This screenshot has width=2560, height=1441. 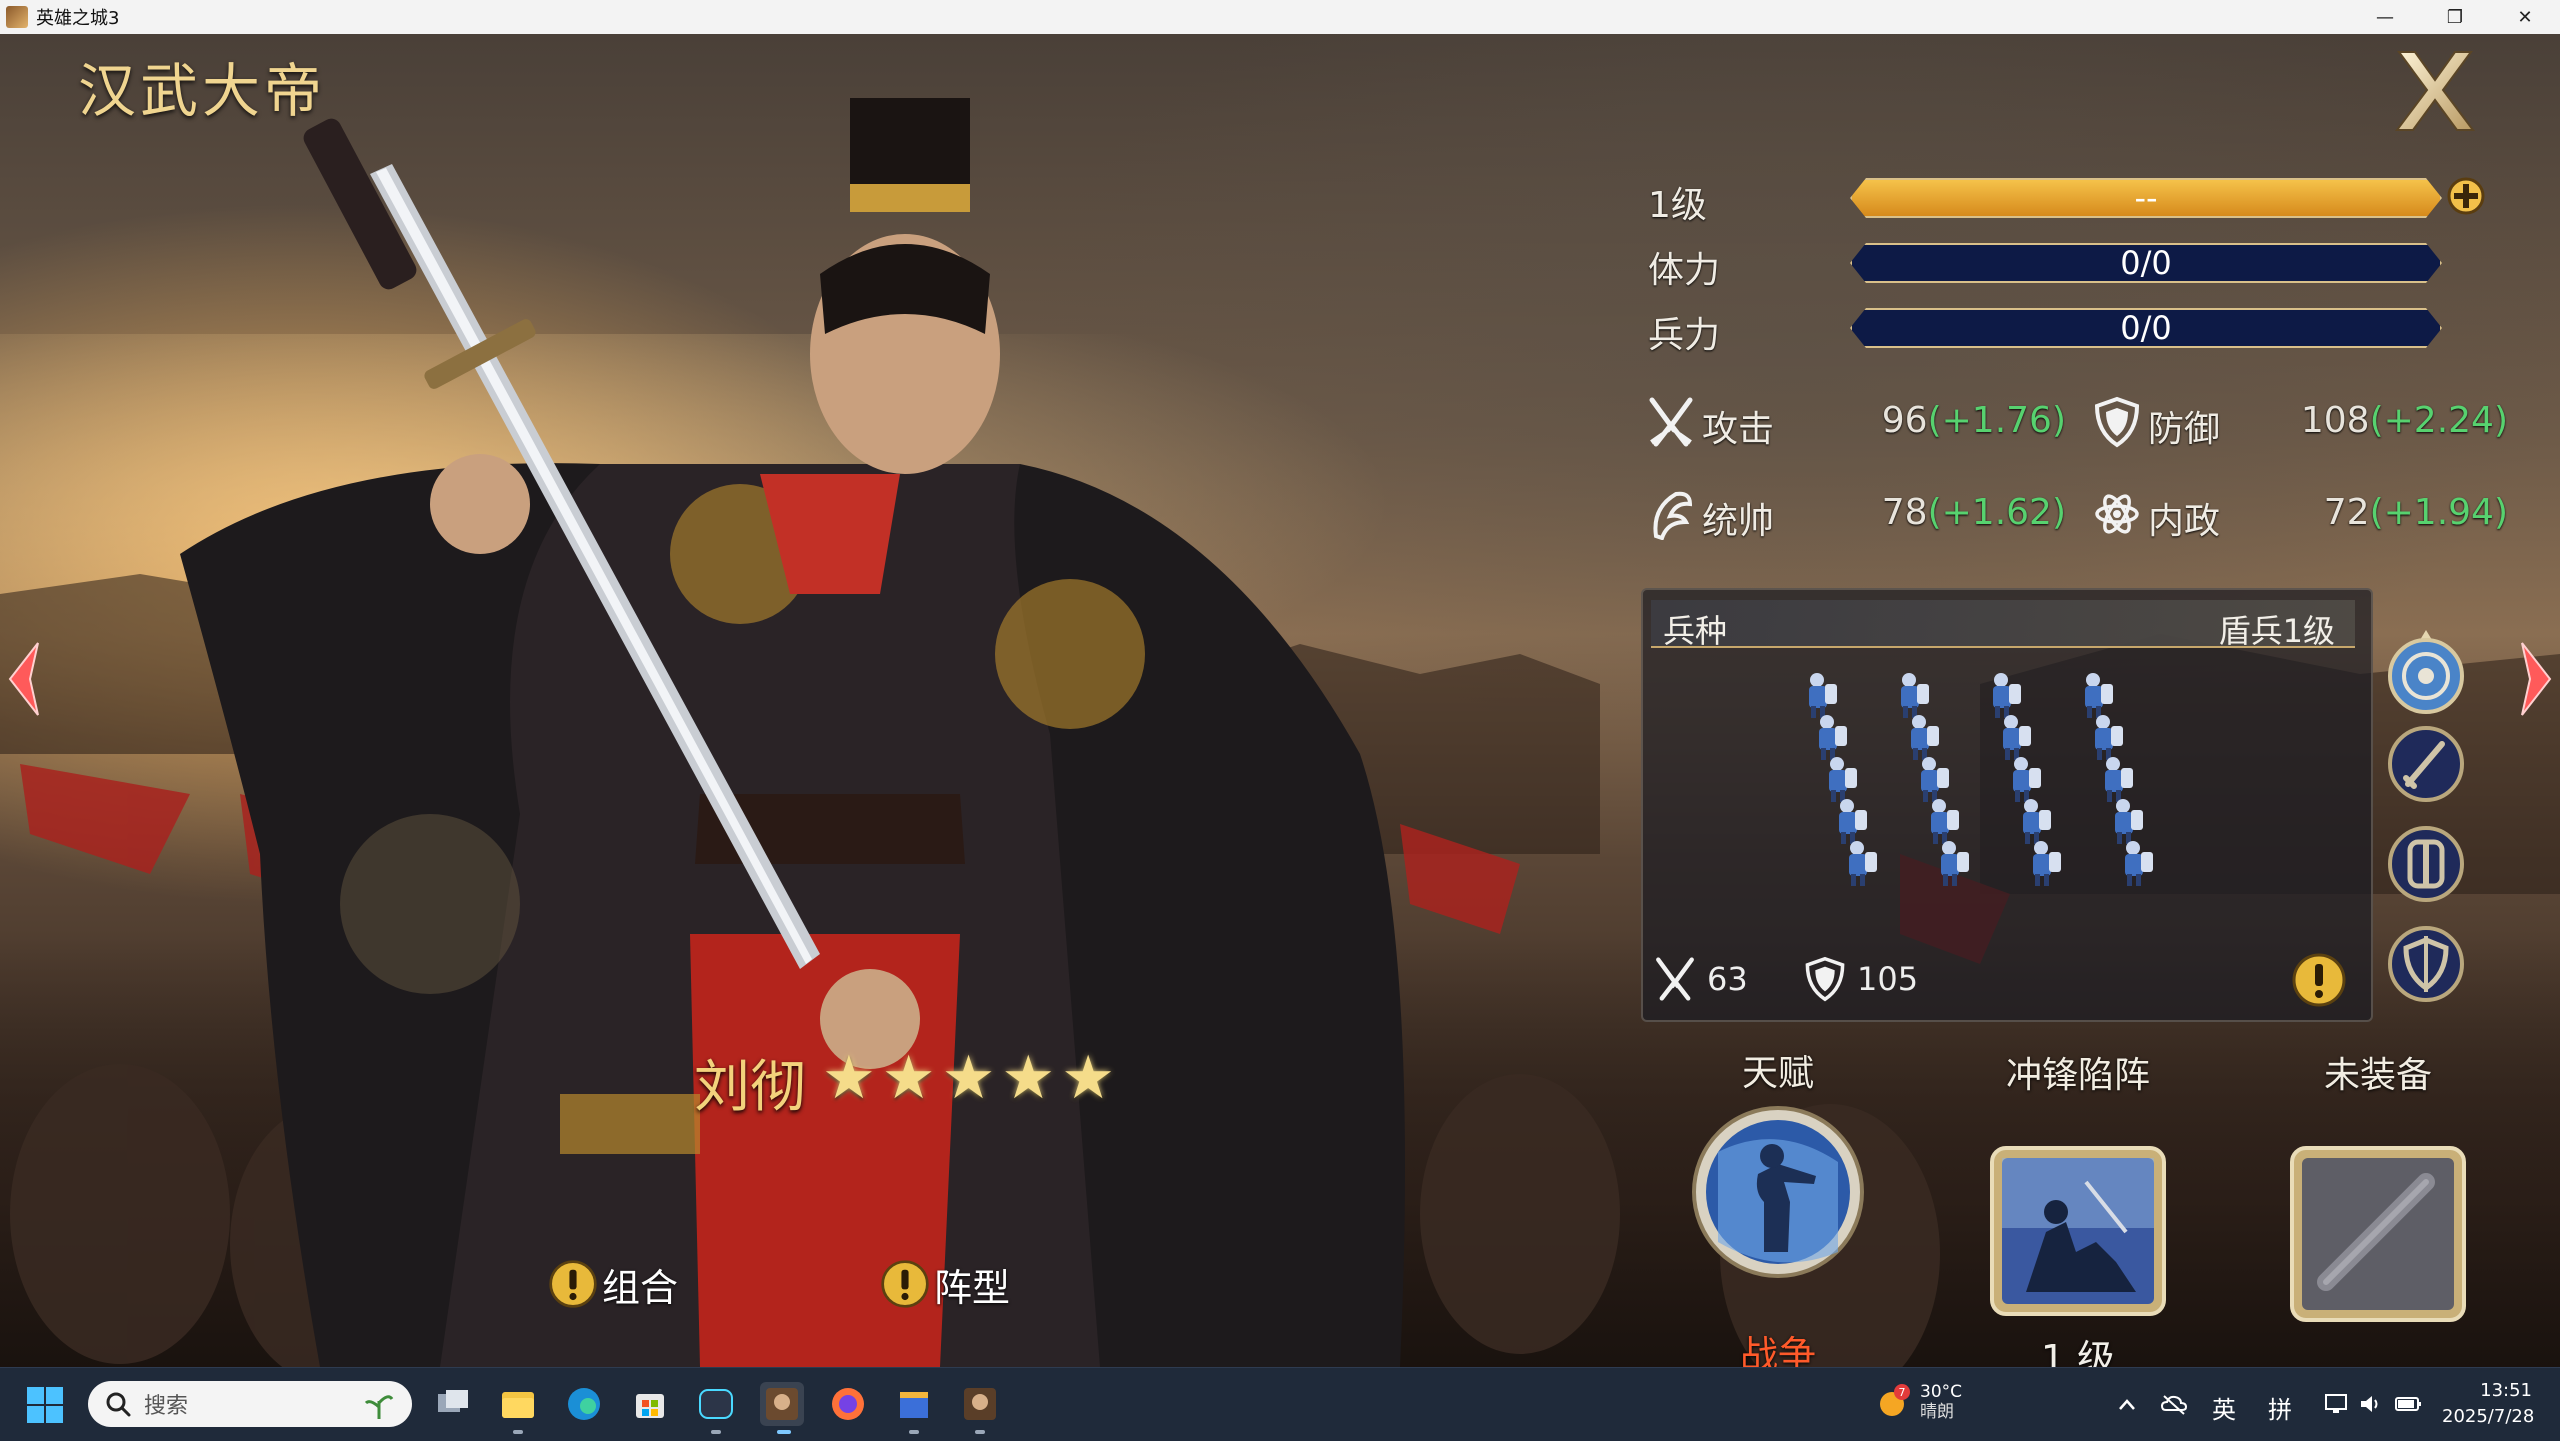 What do you see at coordinates (1941, 1392) in the screenshot?
I see `temperature: 30°C` at bounding box center [1941, 1392].